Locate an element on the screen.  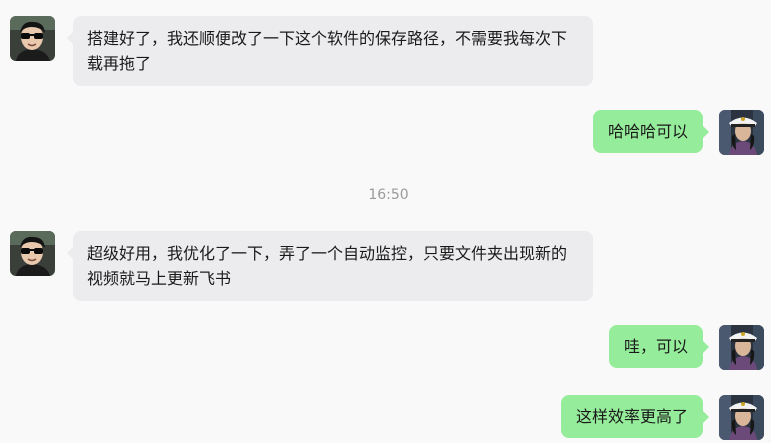
message-bubble-incoming: 搭建好了，我还顺便改了一下这个软件的保存路径，不需要我每次下载再拖了 is located at coordinates (330, 51).